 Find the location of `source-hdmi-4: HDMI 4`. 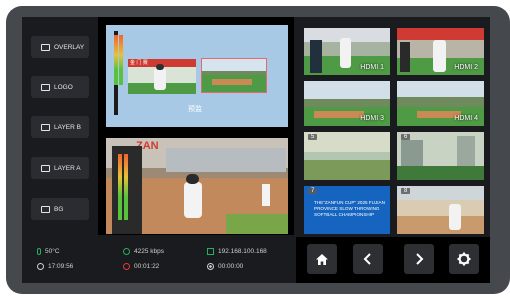

source-hdmi-4: HDMI 4 is located at coordinates (440, 103).